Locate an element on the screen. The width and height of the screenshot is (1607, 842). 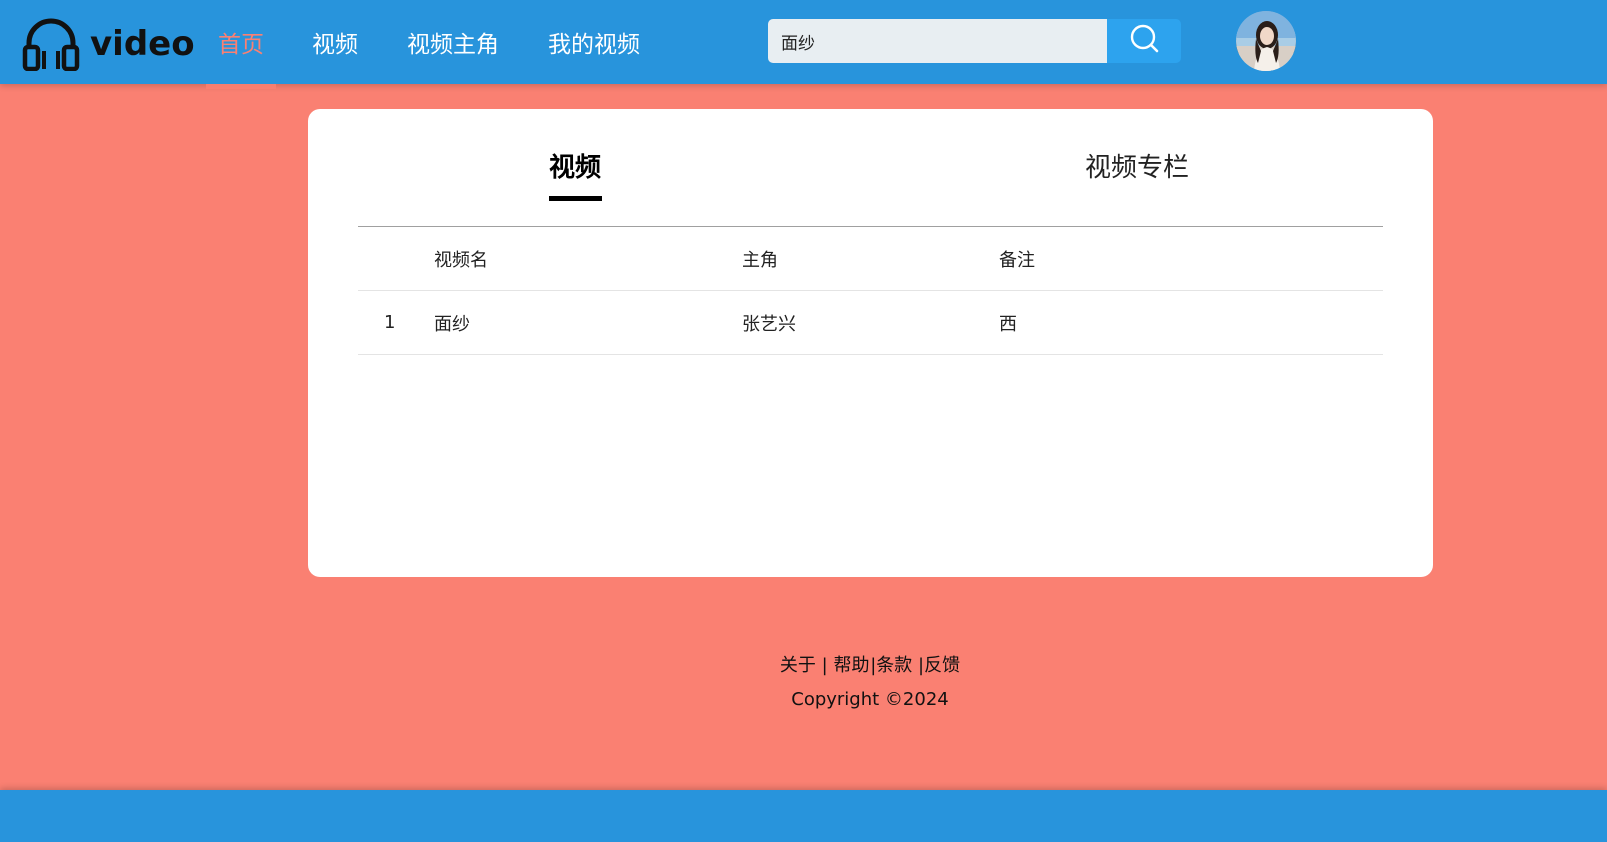
copyright: Copyright ©2024 is located at coordinates (870, 699).